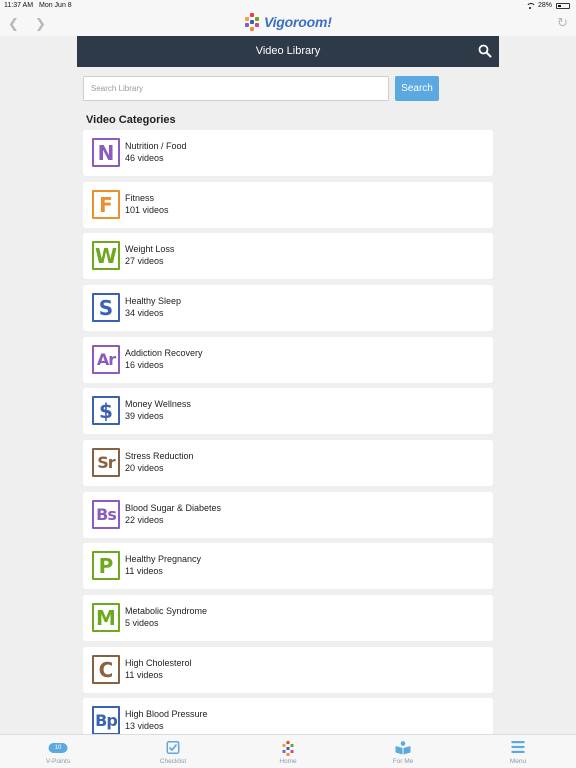 The width and height of the screenshot is (576, 768). Describe the element at coordinates (288, 670) in the screenshot. I see `category-item: C High Cholesterol 11 videos` at that location.